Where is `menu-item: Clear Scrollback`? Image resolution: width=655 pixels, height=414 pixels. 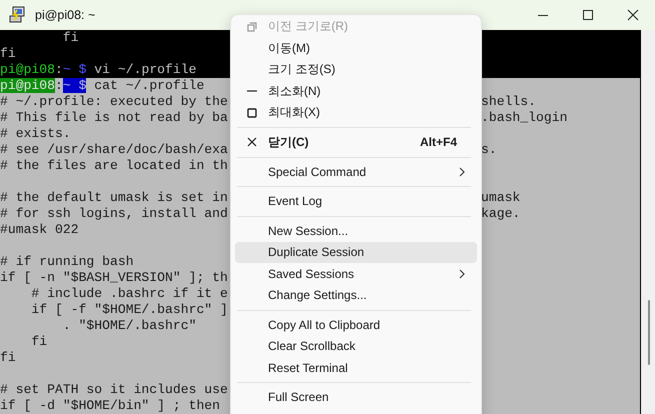 menu-item: Clear Scrollback is located at coordinates (356, 346).